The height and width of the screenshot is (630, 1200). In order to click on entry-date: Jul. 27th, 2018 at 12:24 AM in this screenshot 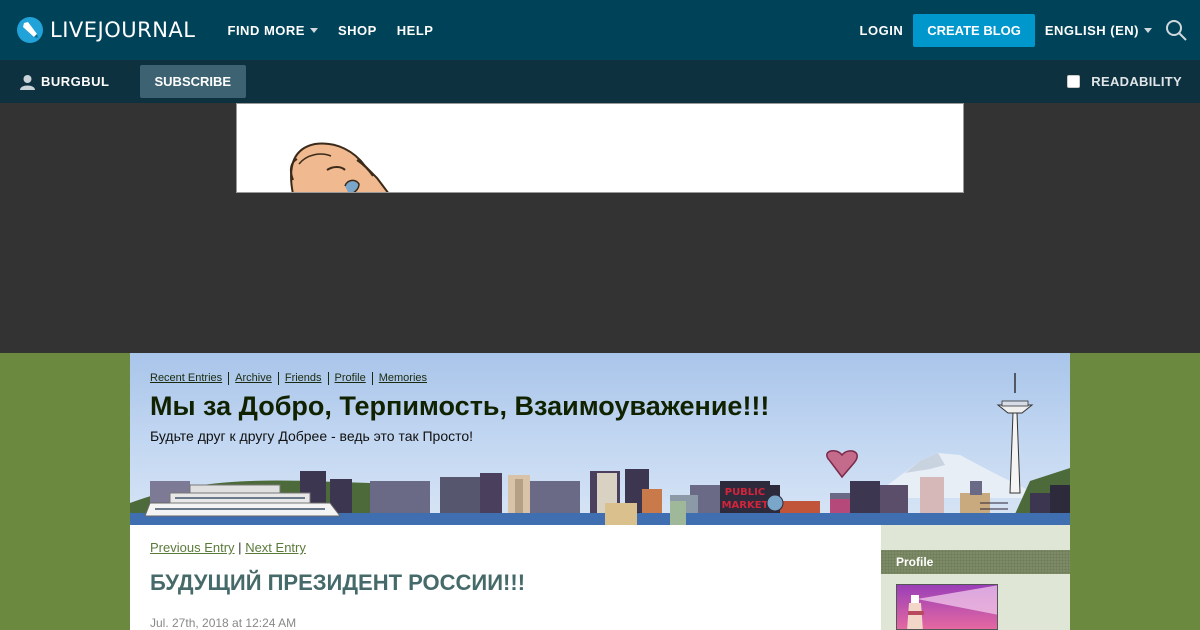, I will do `click(223, 623)`.